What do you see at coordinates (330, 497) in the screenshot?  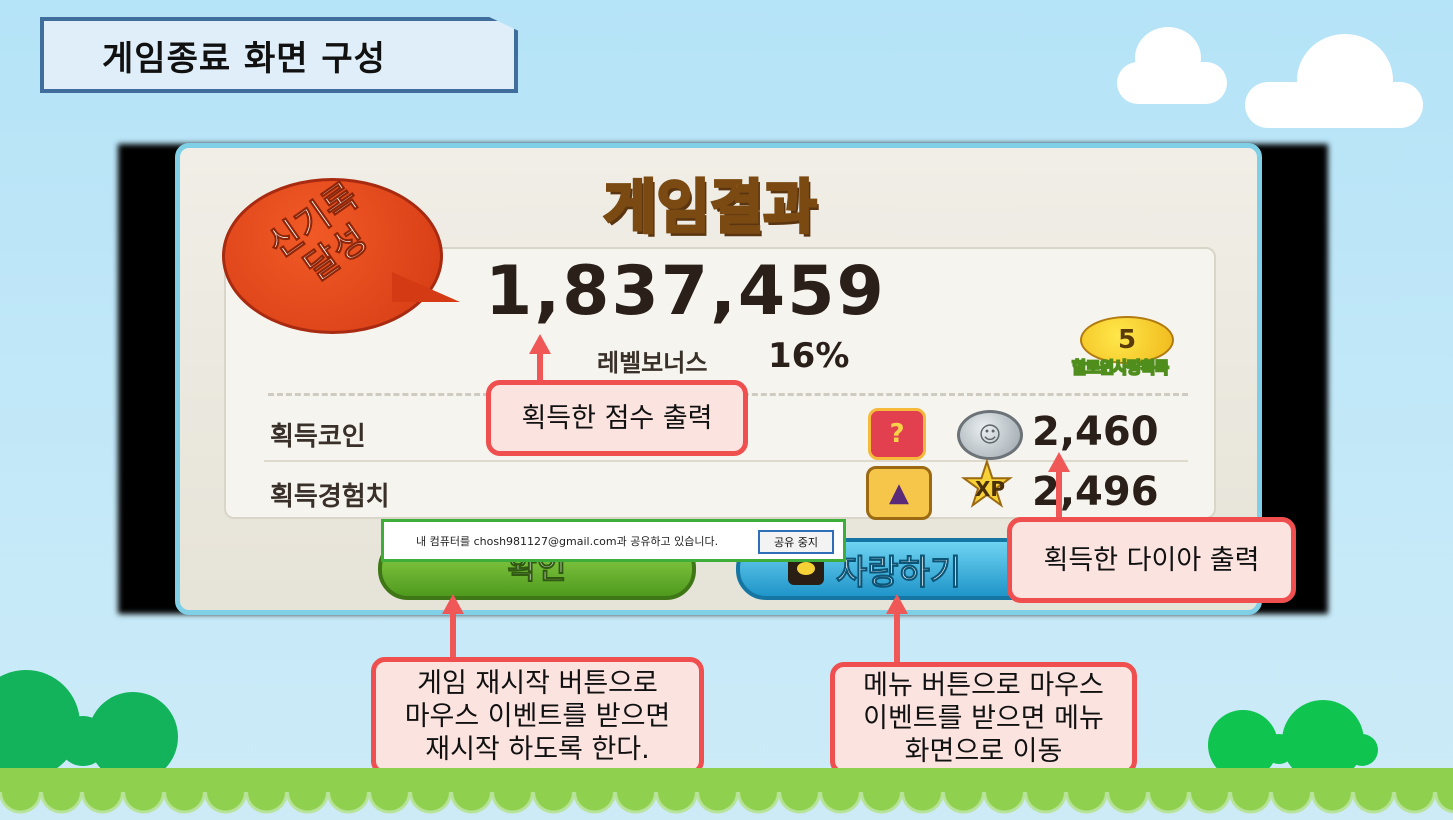 I see `exp-row-label: 획득경험치` at bounding box center [330, 497].